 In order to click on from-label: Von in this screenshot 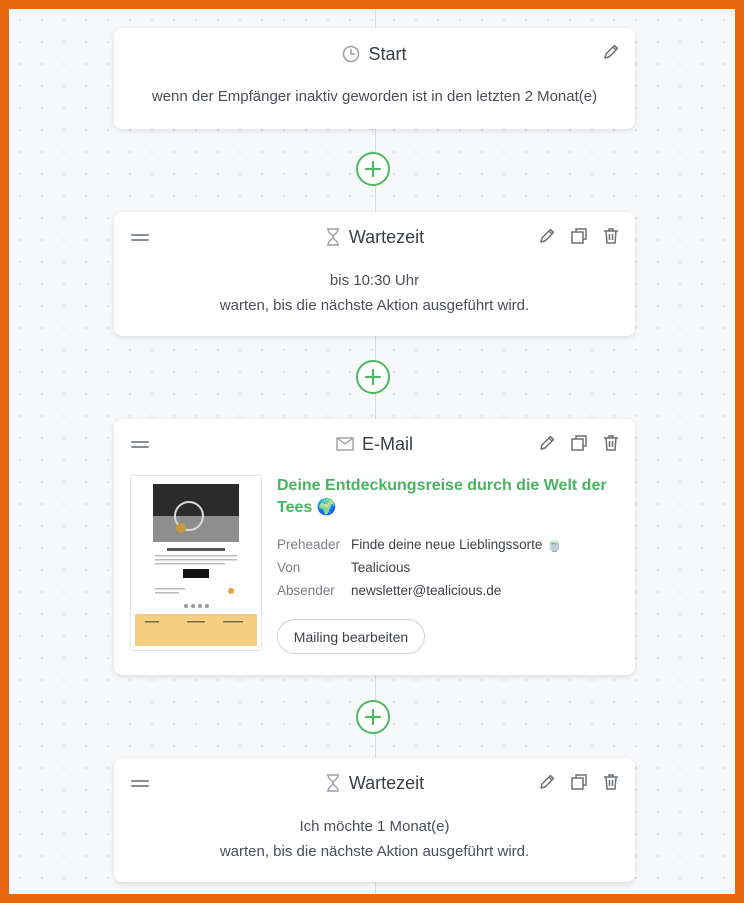, I will do `click(289, 567)`.